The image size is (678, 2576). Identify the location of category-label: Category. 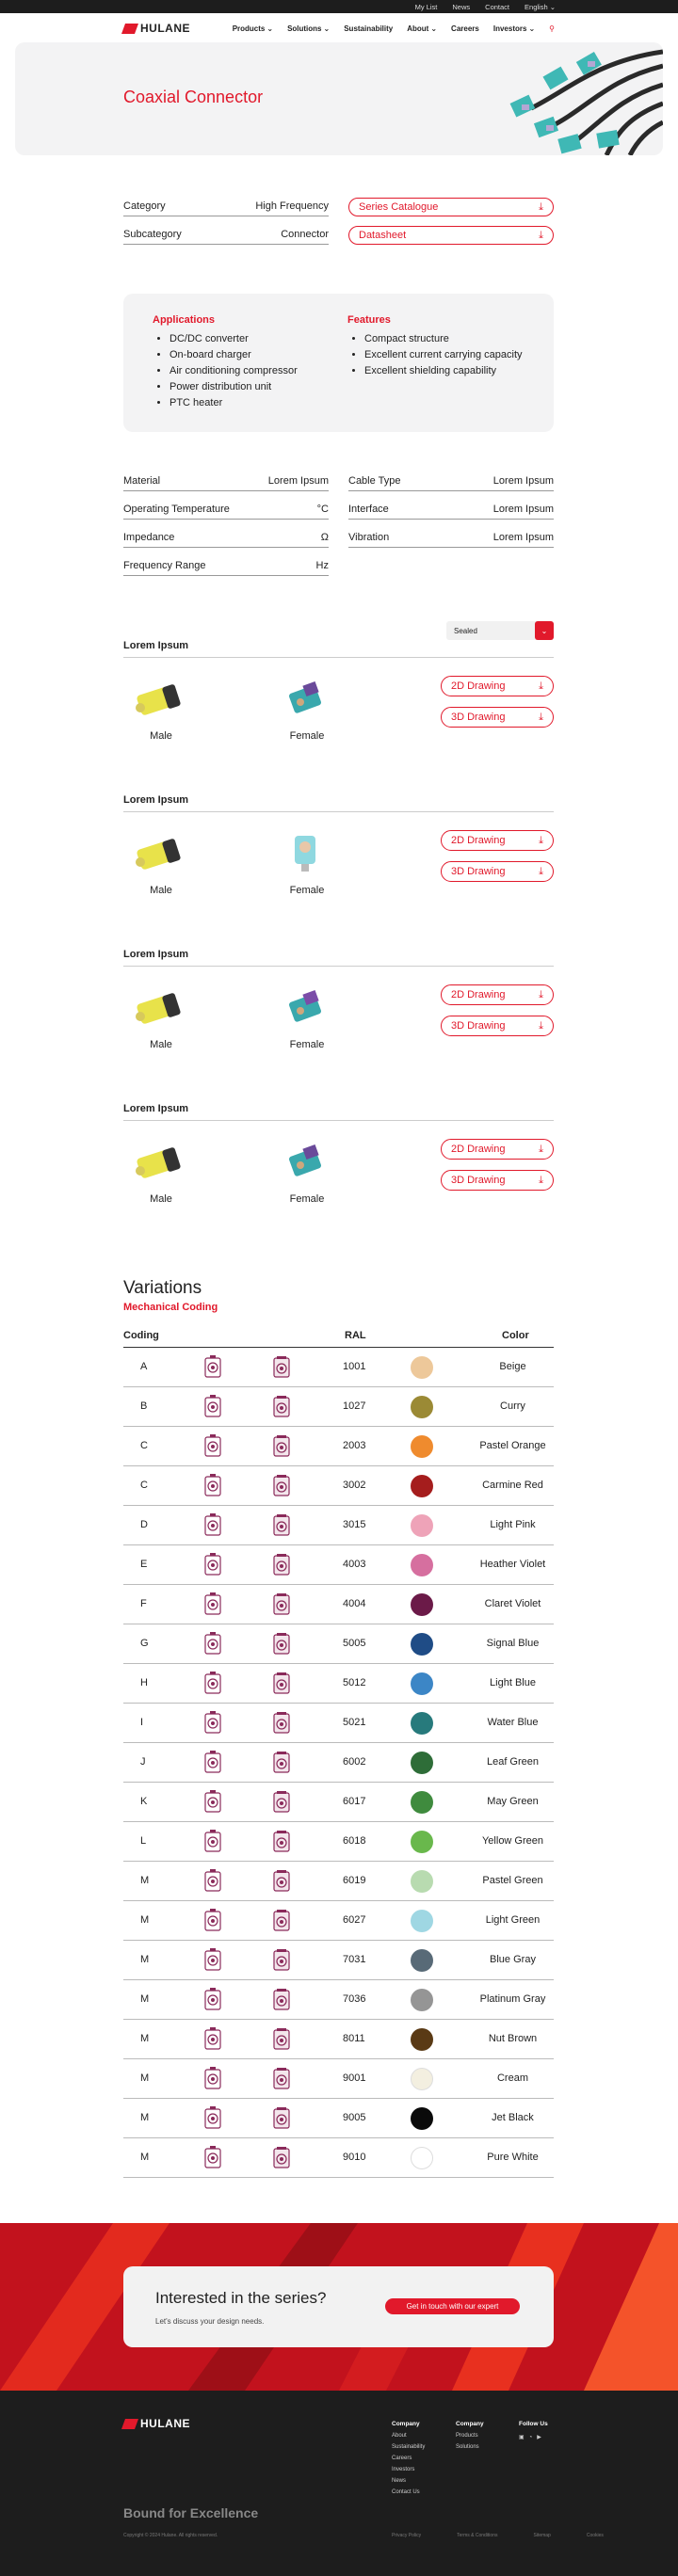
(144, 206).